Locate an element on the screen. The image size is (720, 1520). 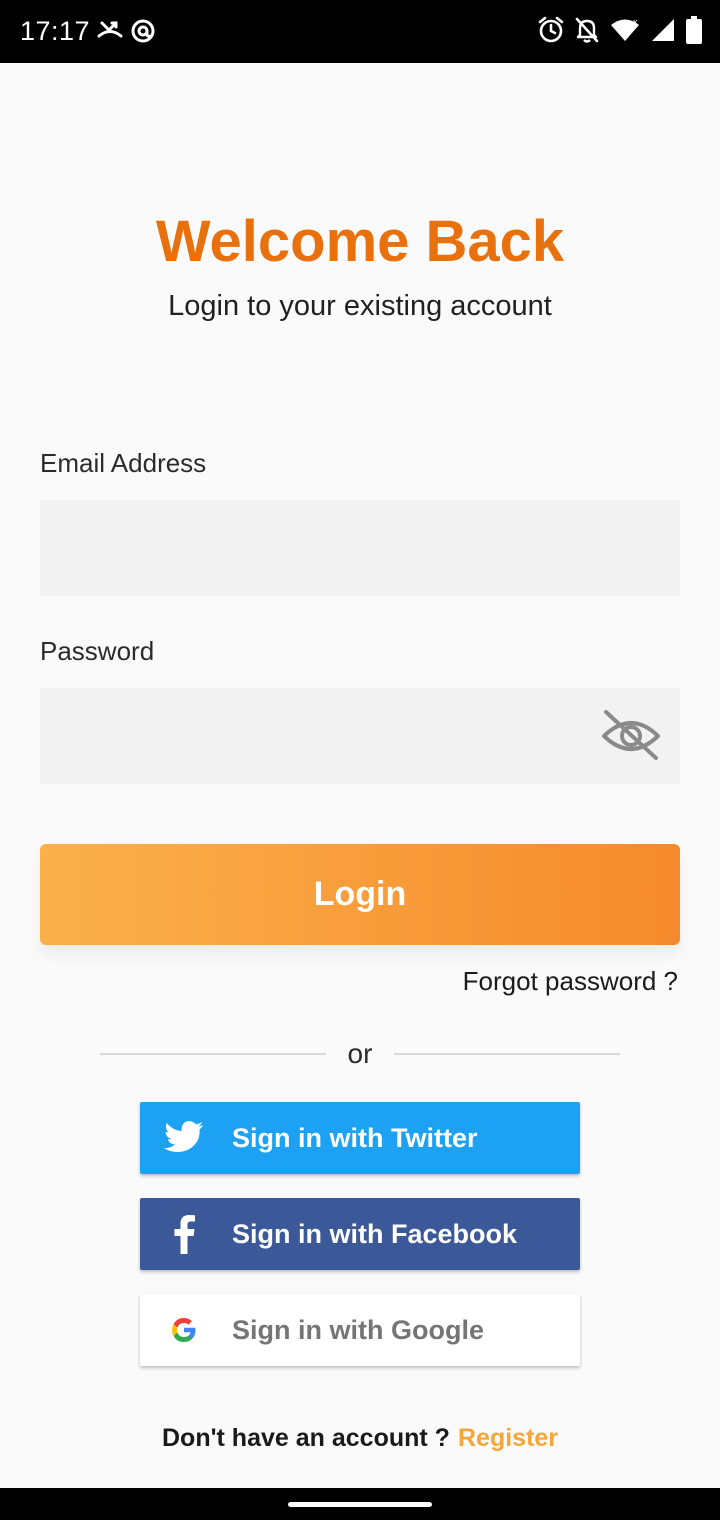
google-signin-button: Sign in with Google is located at coordinates (360, 1330).